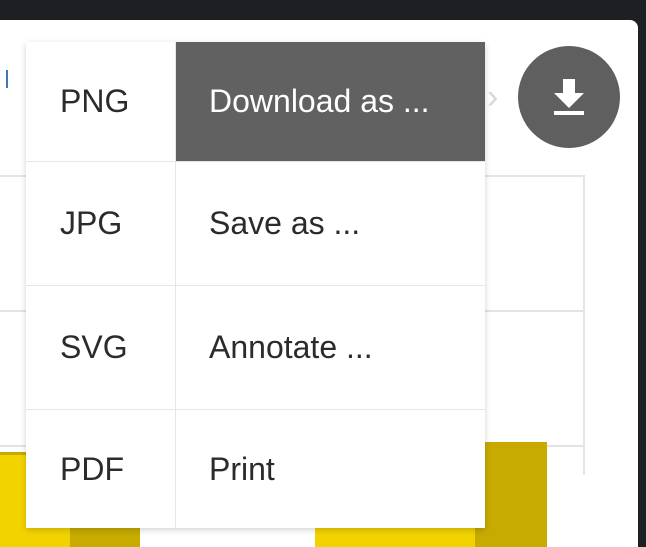 The width and height of the screenshot is (646, 547). What do you see at coordinates (91, 223) in the screenshot?
I see `format-label: JPG` at bounding box center [91, 223].